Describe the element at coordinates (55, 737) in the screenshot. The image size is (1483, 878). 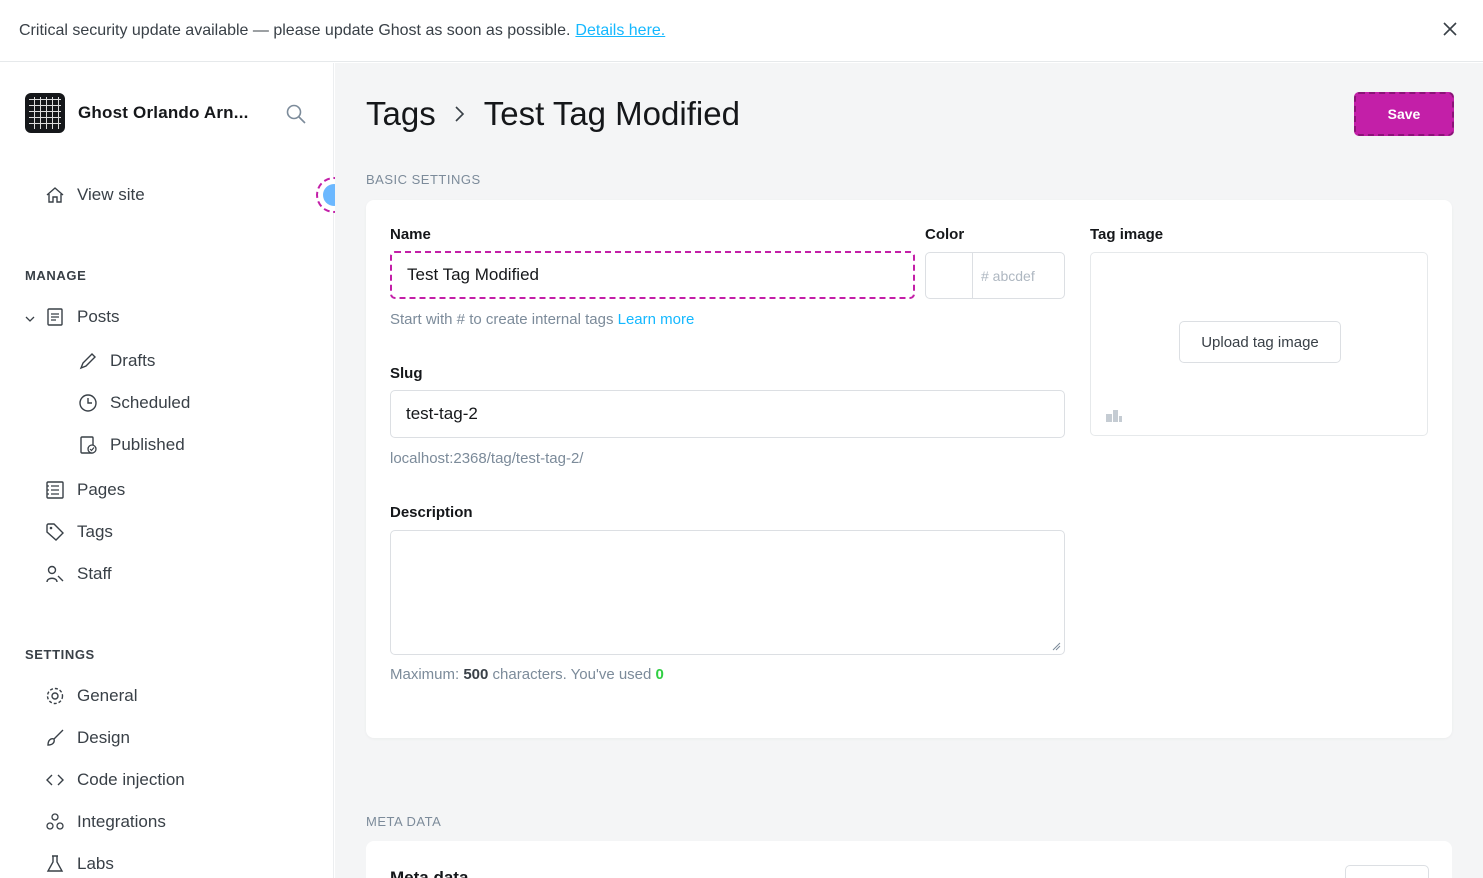
I see `brush-icon` at that location.